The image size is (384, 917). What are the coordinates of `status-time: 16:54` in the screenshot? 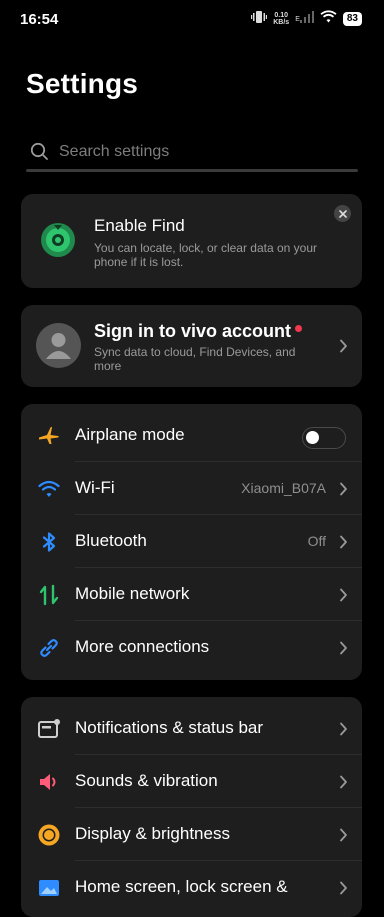 It's located at (39, 19).